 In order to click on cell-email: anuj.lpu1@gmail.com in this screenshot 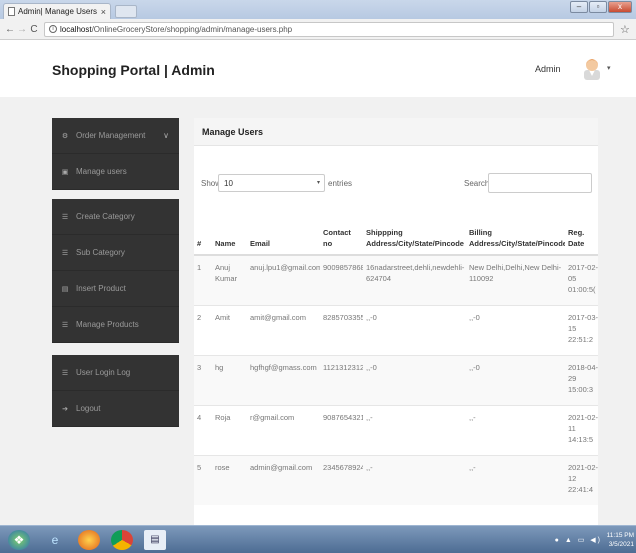, I will do `click(283, 279)`.